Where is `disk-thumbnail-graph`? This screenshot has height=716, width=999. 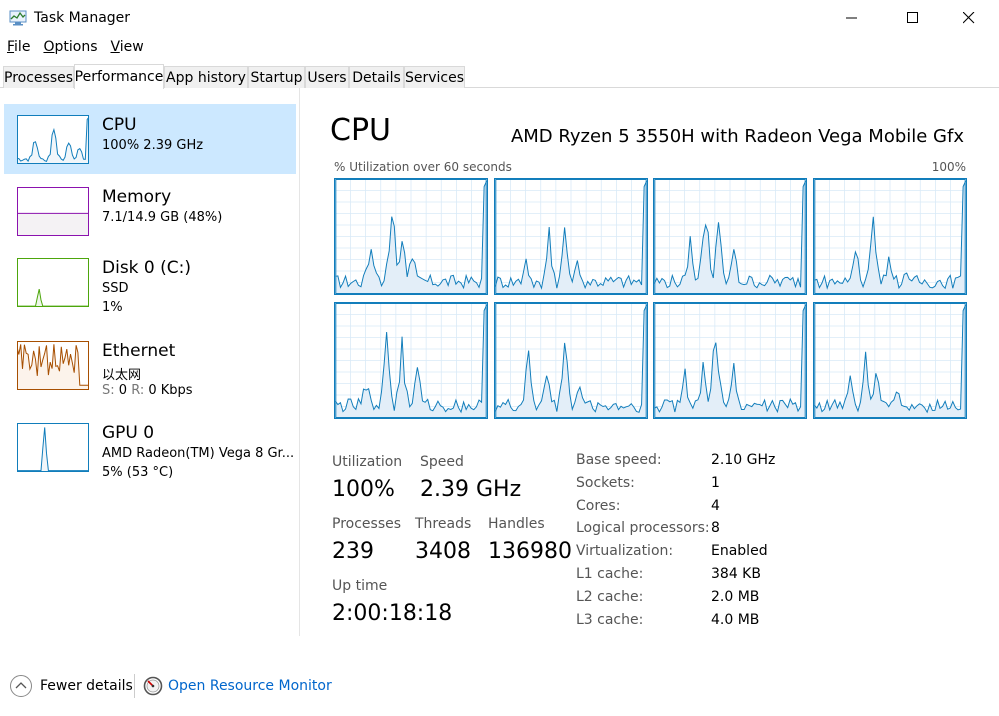 disk-thumbnail-graph is located at coordinates (53, 282).